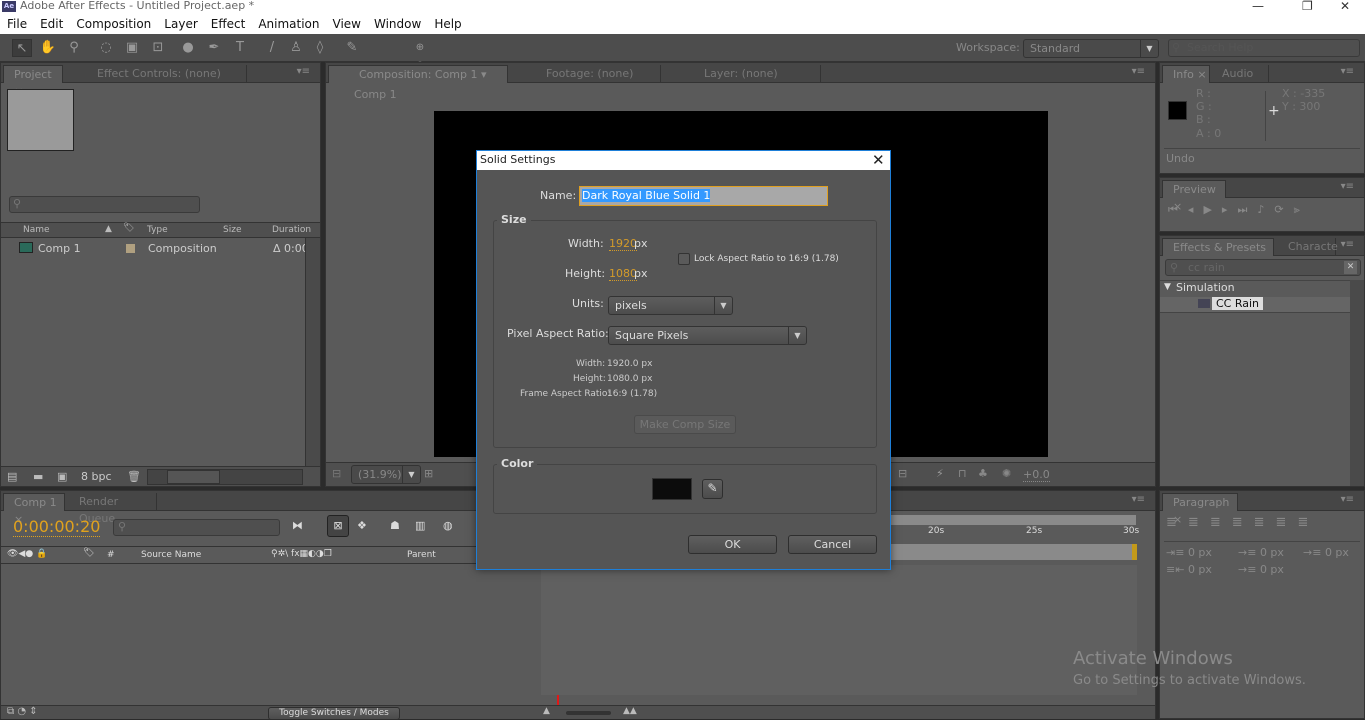 This screenshot has width=1365, height=720. What do you see at coordinates (16, 24) in the screenshot?
I see `menu-file: File` at bounding box center [16, 24].